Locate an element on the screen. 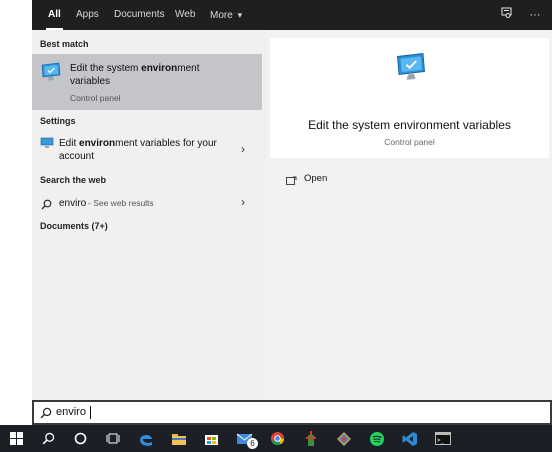 Image resolution: width=552 pixels, height=452 pixels. open-action: Open is located at coordinates (409, 179).